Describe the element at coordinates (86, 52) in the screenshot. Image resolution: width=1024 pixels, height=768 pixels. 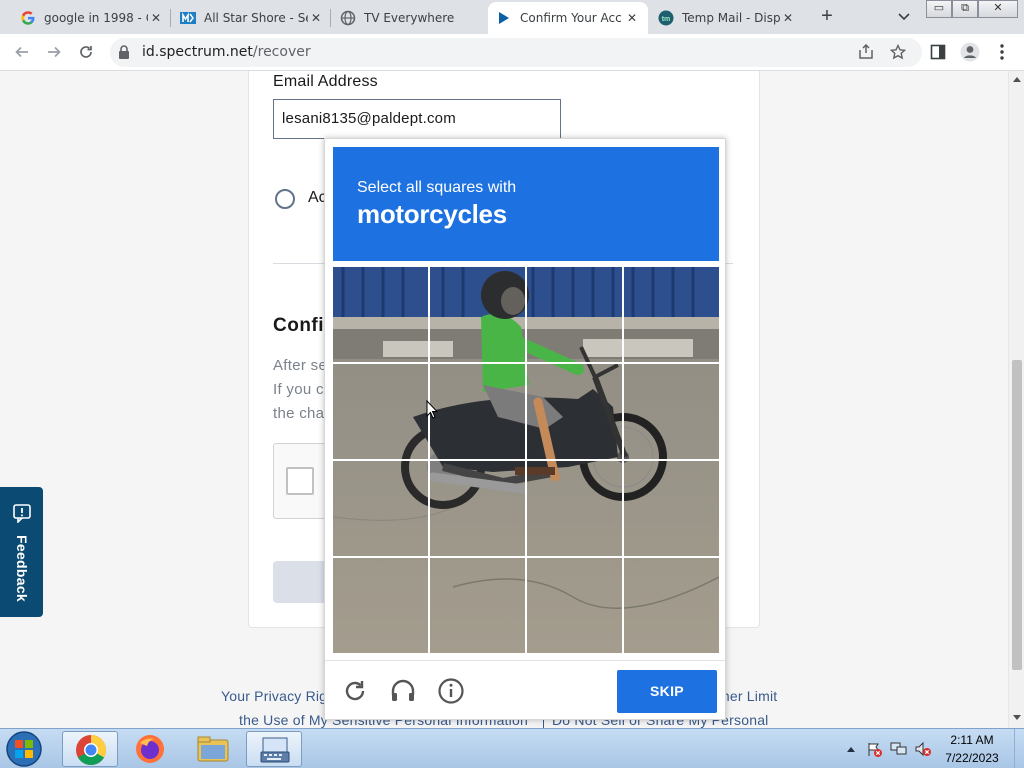
I see `reload-button` at that location.